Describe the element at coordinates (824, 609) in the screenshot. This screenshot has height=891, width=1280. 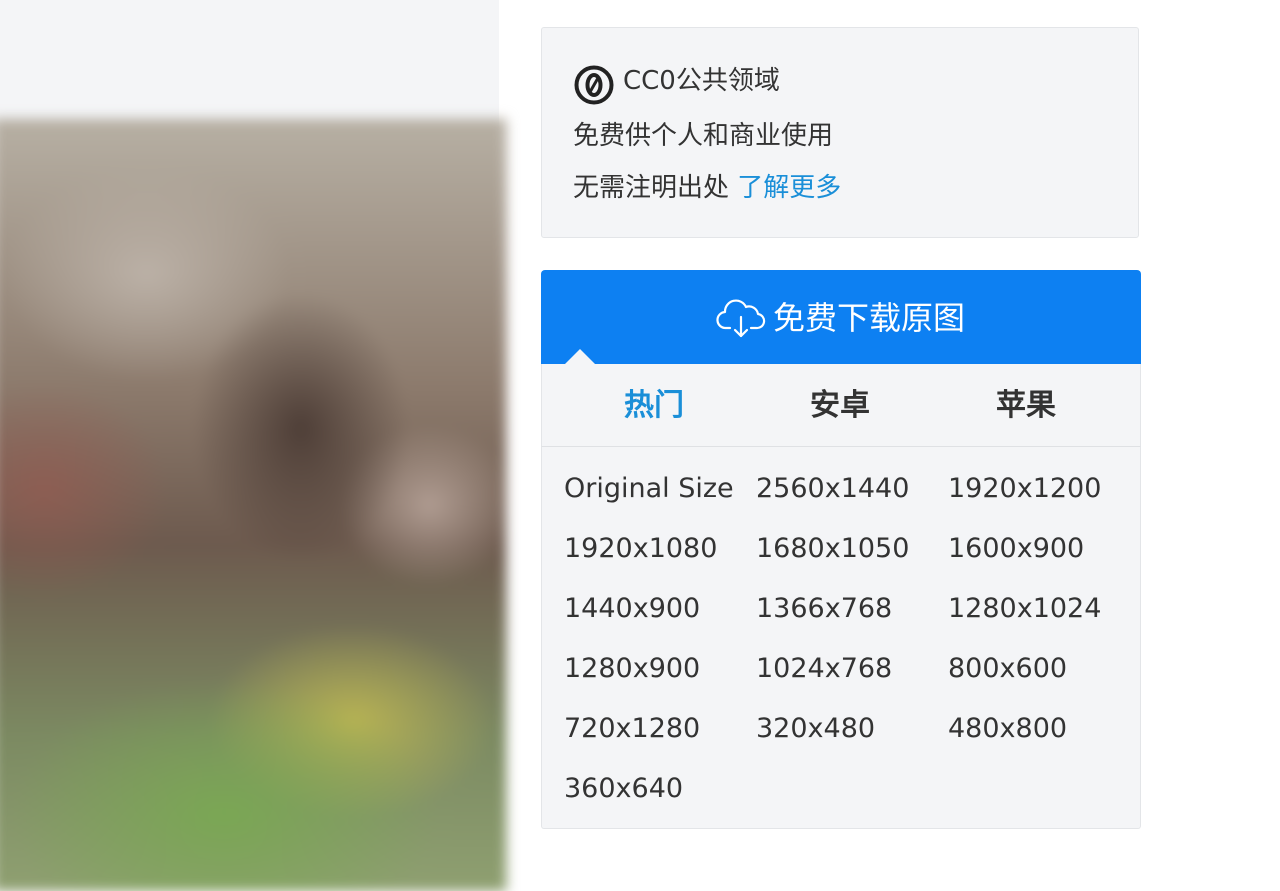
I see `size-link: 1366x768` at that location.